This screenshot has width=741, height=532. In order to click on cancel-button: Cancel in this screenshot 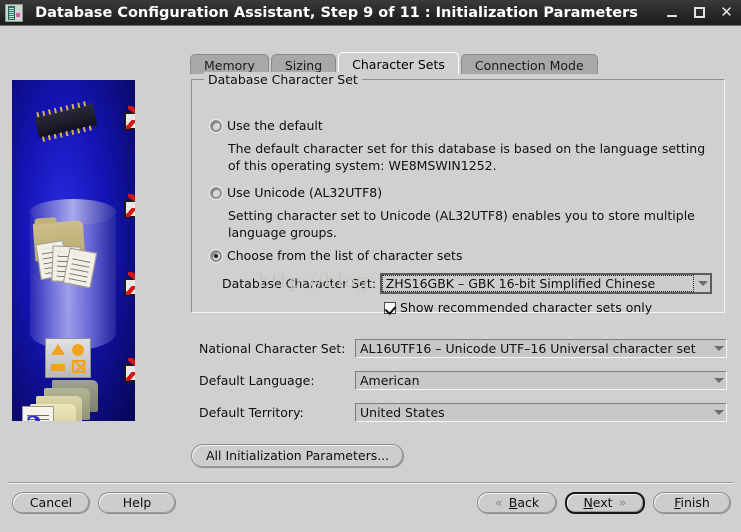, I will do `click(51, 503)`.